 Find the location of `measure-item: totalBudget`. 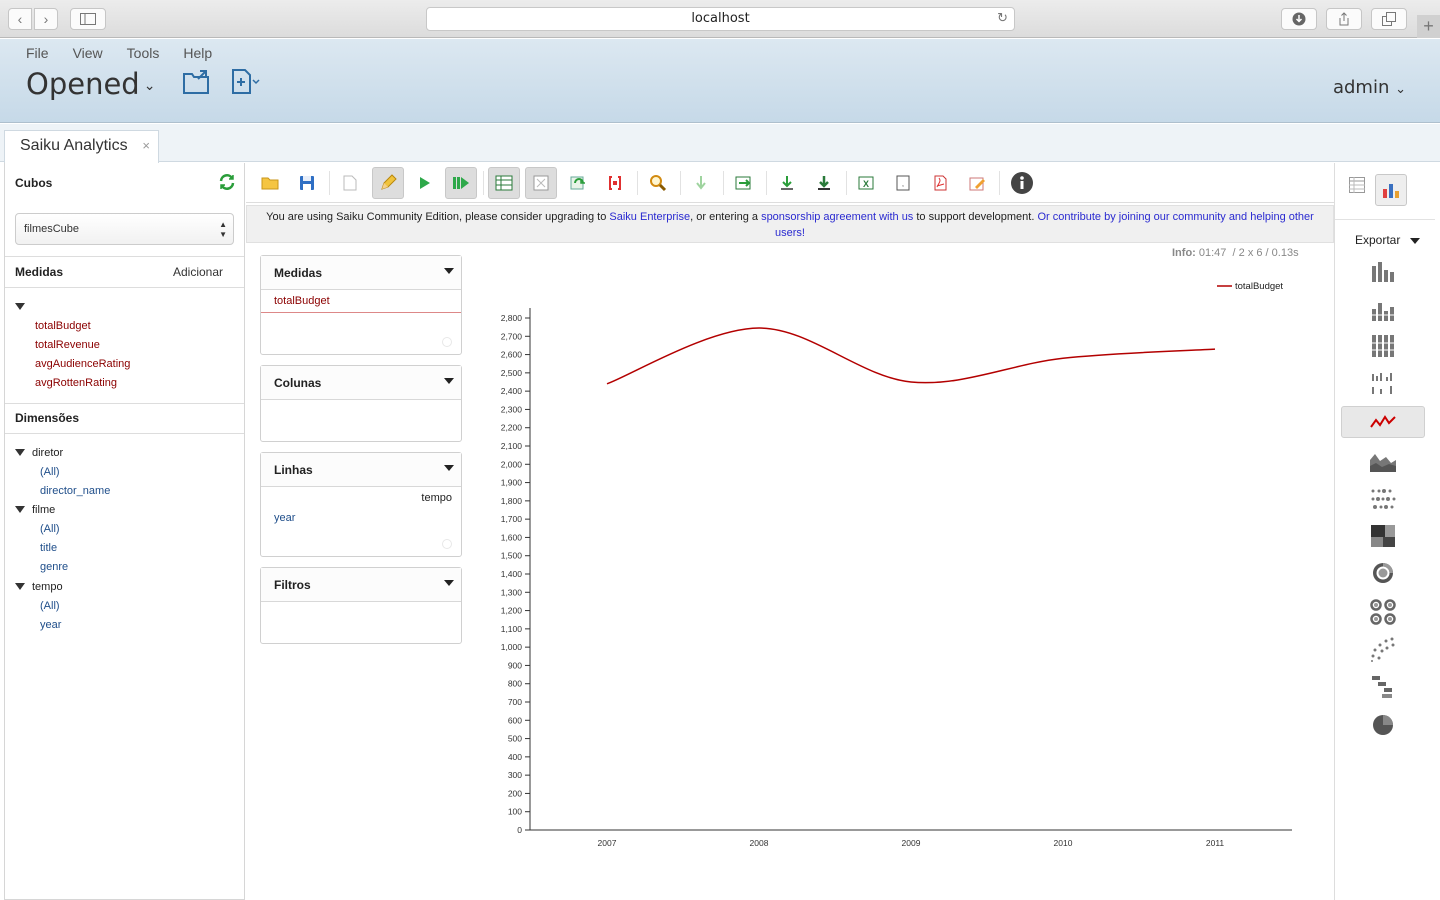

measure-item: totalBudget is located at coordinates (63, 326).